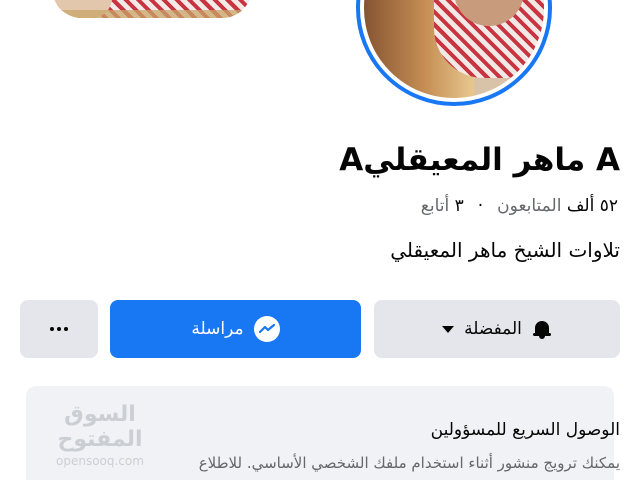  I want to click on messenger-icon, so click(266, 329).